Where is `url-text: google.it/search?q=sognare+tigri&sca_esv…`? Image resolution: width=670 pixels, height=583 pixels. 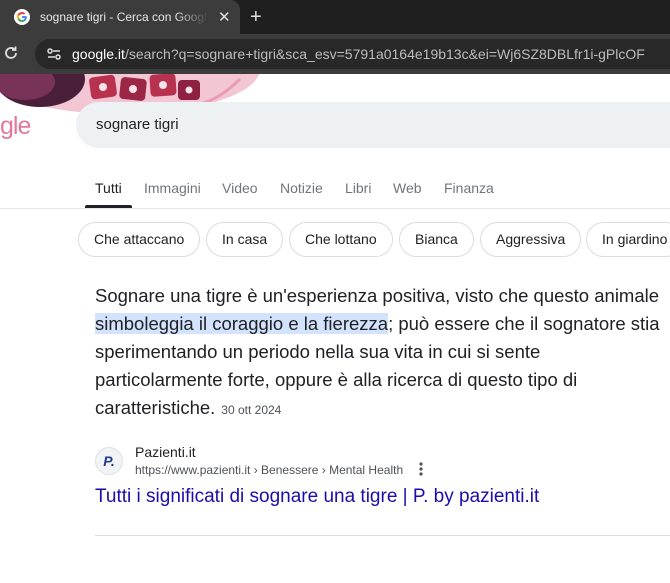
url-text: google.it/search?q=sognare+tigri&sca_esv… is located at coordinates (358, 54).